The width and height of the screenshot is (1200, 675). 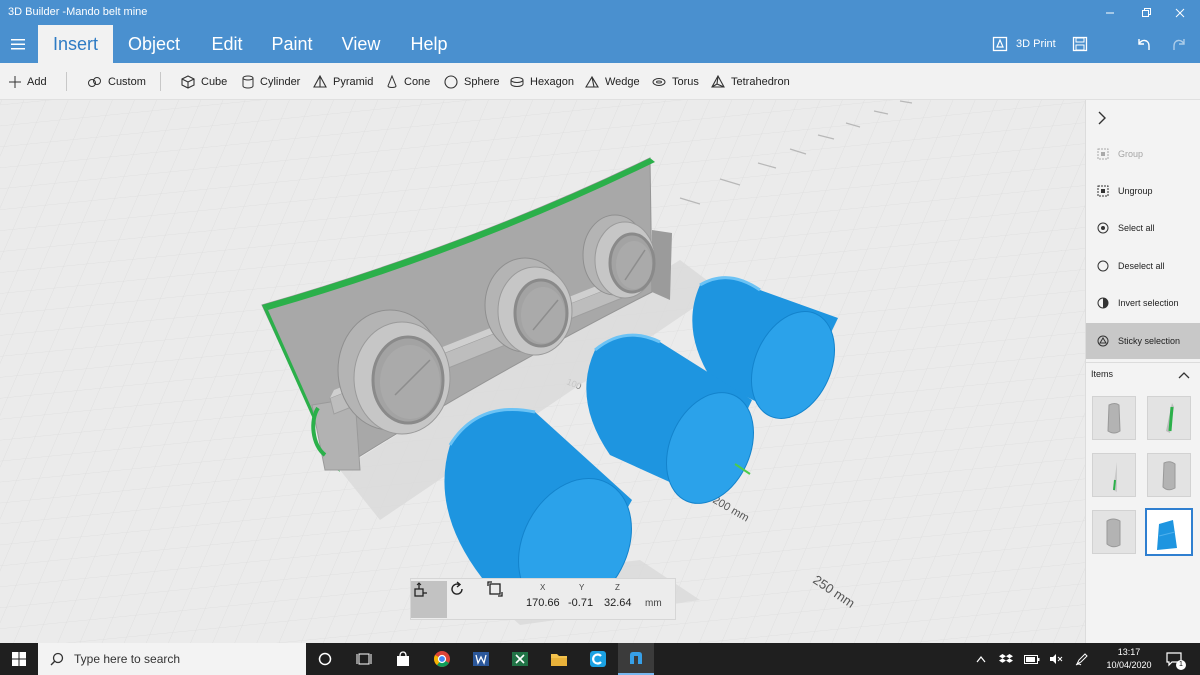 What do you see at coordinates (520, 659) in the screenshot?
I see `excel-app` at bounding box center [520, 659].